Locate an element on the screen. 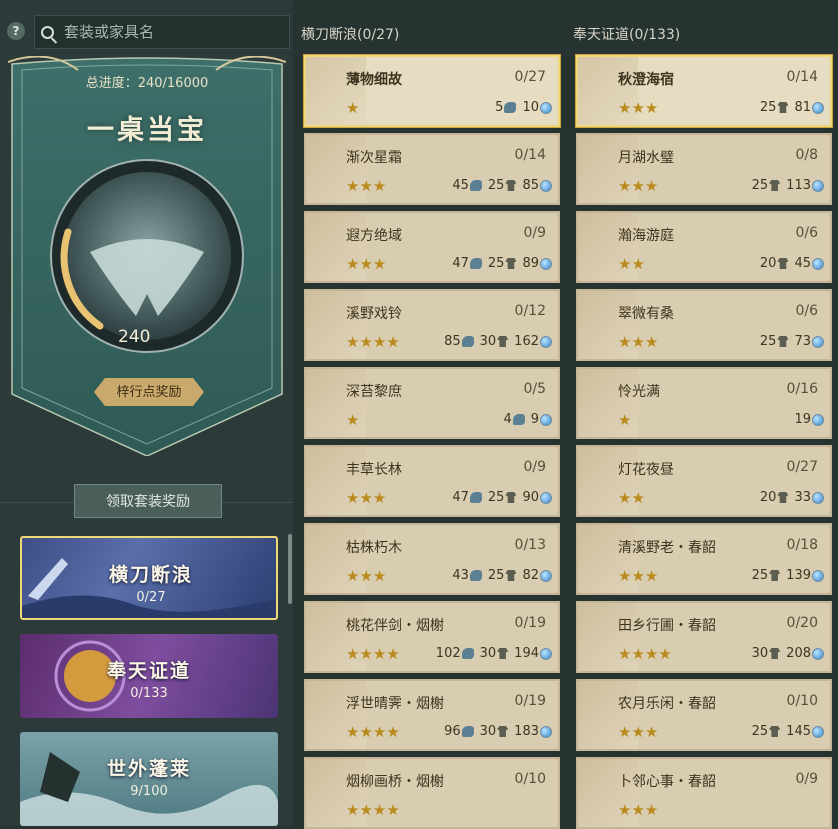  set-stats: 25 139 is located at coordinates (785, 575).